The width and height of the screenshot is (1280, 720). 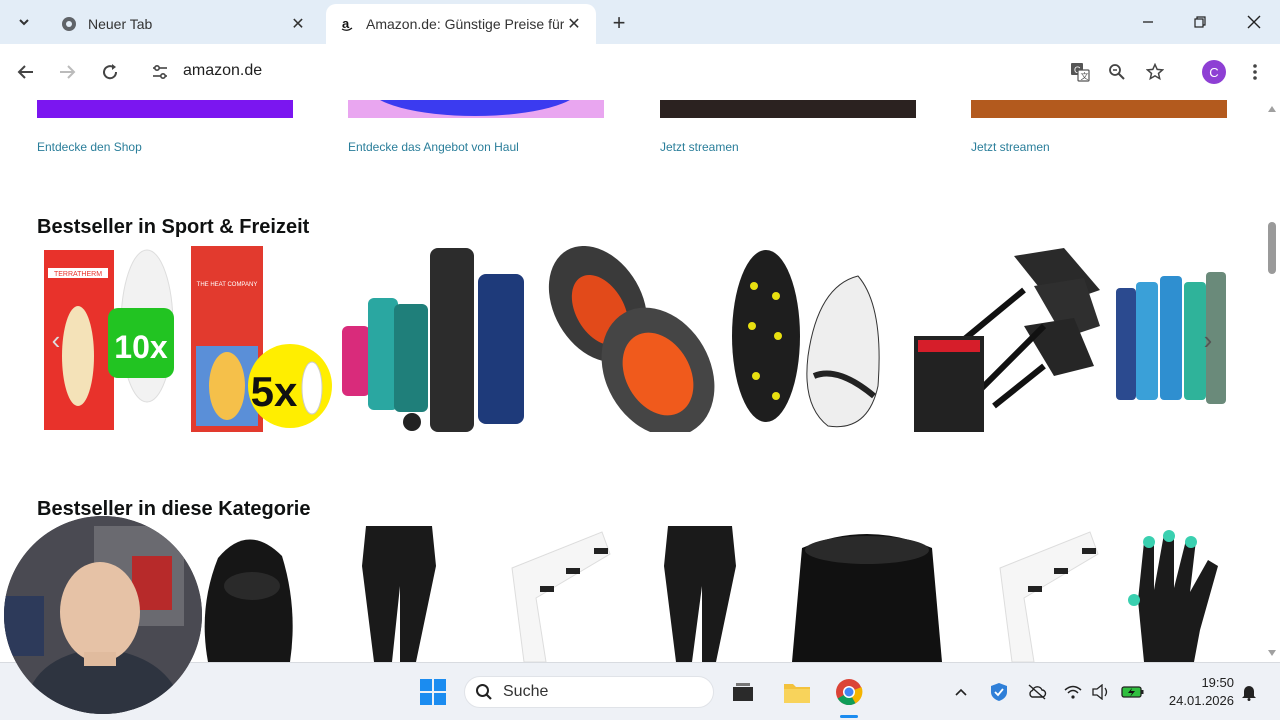 I want to click on restore-button, so click(x=1200, y=22).